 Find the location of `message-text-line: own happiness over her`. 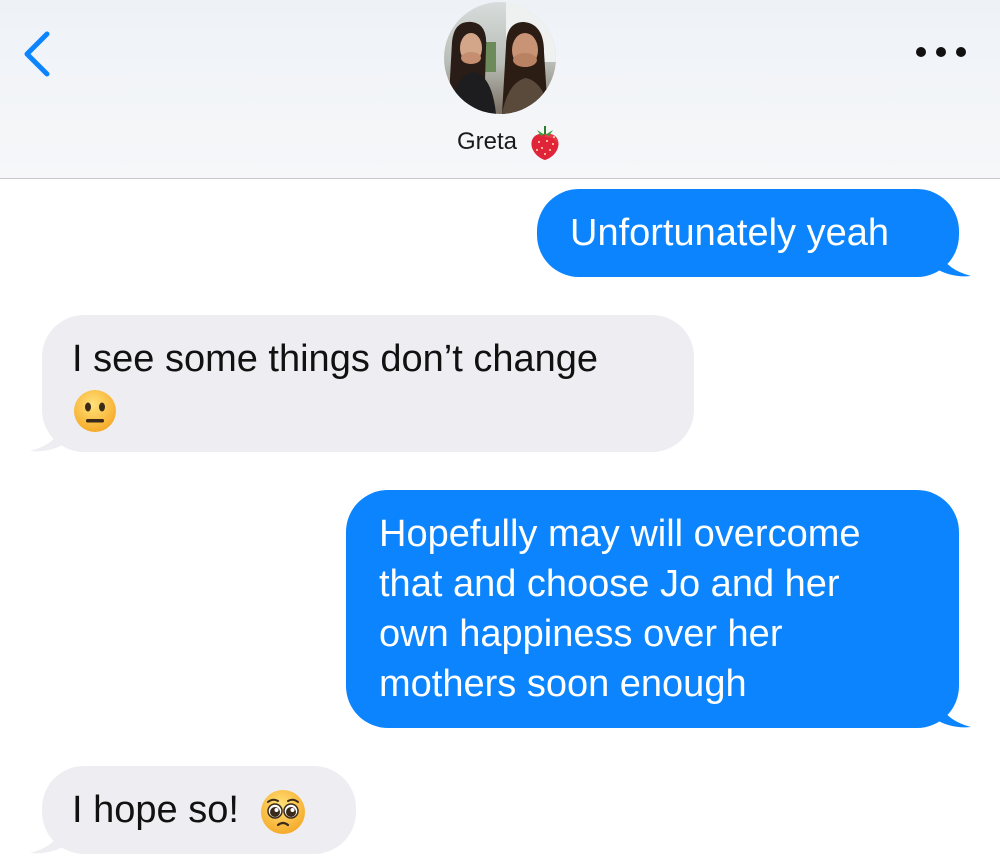

message-text-line: own happiness over her is located at coordinates (581, 634).